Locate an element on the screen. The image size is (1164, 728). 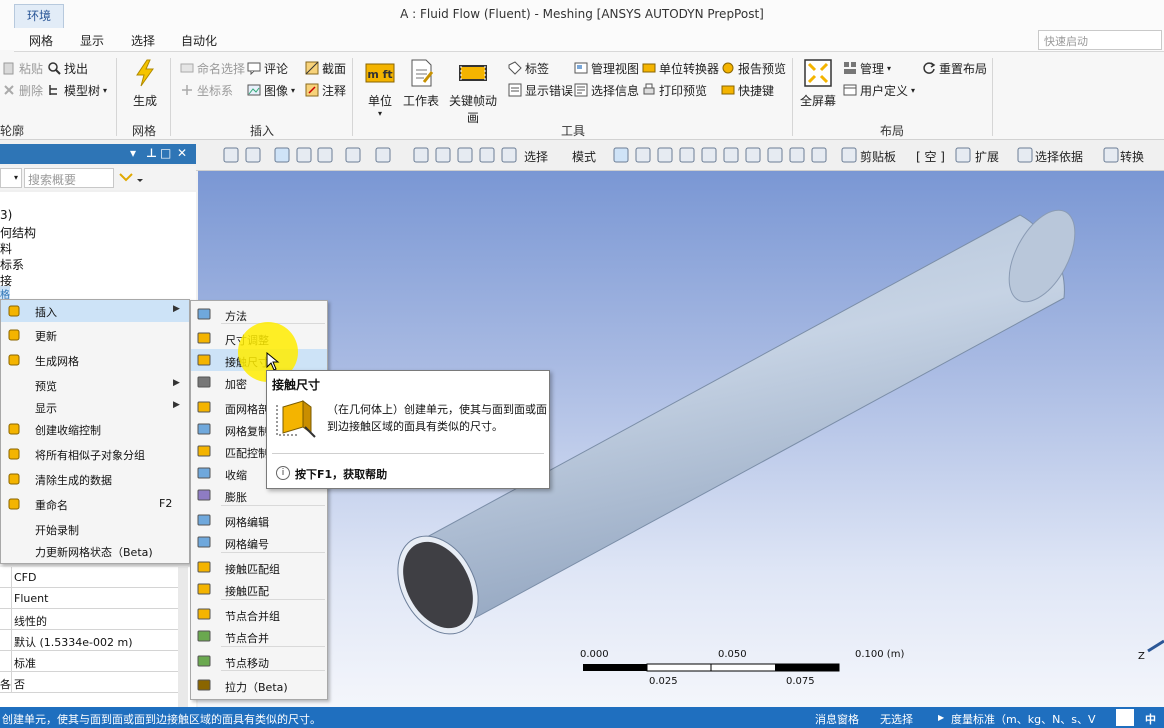
clipboard-button: 剪贴板 is located at coordinates (878, 156).